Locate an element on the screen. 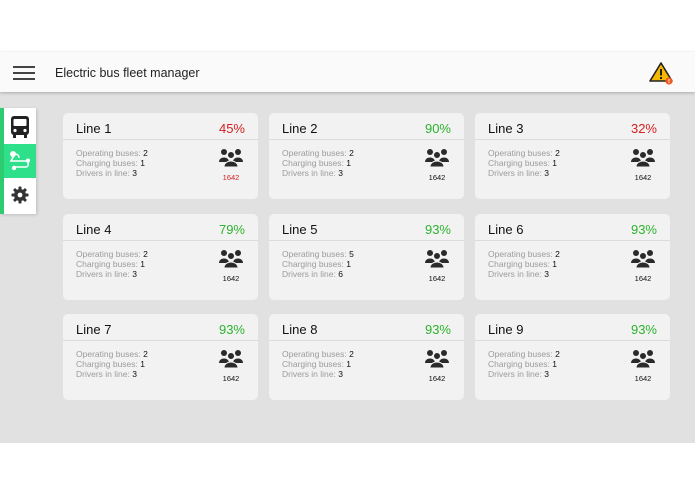 This screenshot has height=494, width=695. sidebar-item-routes is located at coordinates (20, 161).